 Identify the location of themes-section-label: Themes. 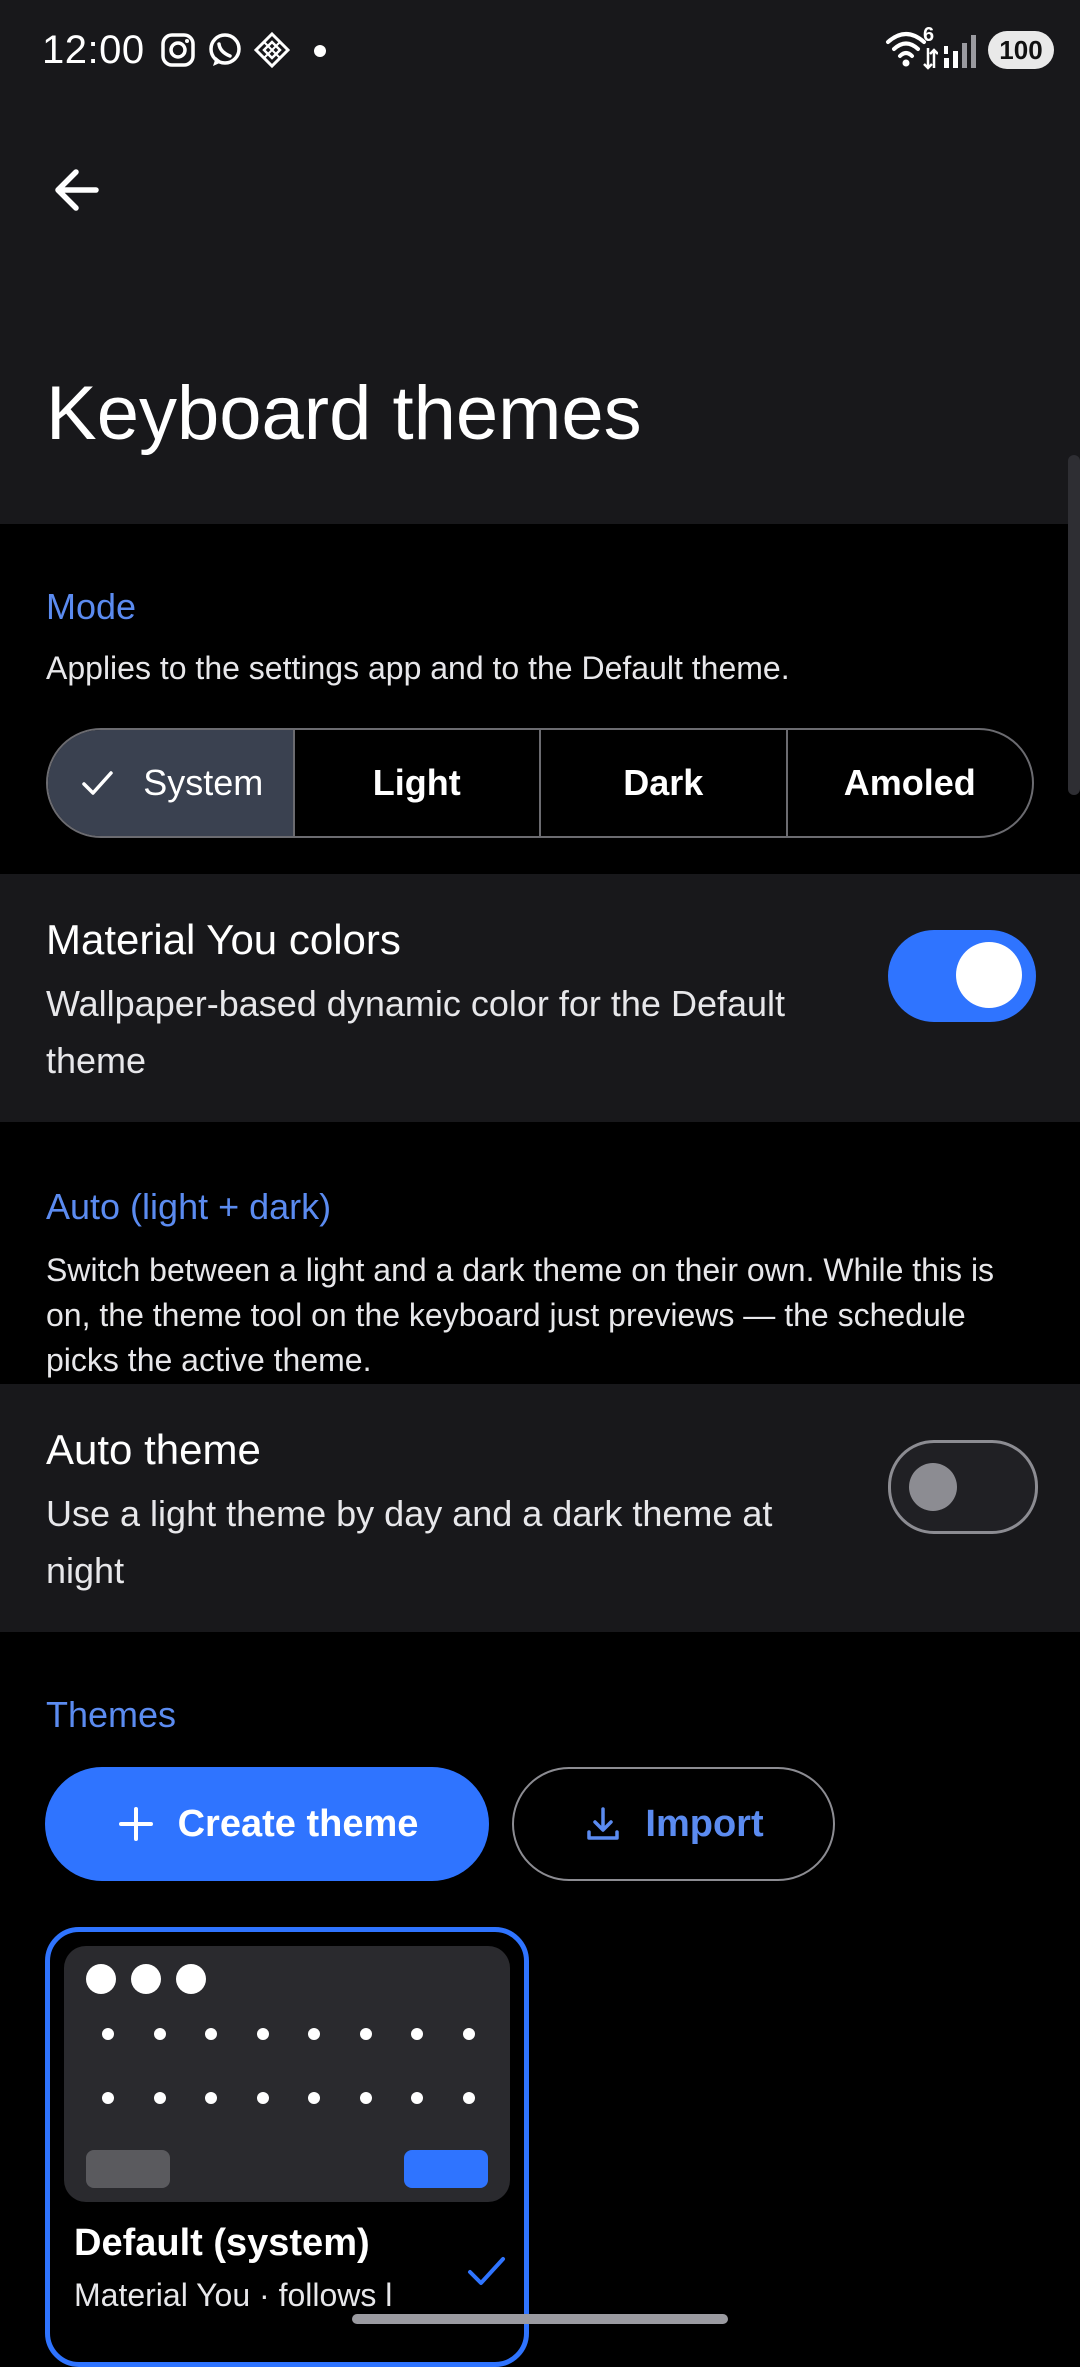
(111, 1714).